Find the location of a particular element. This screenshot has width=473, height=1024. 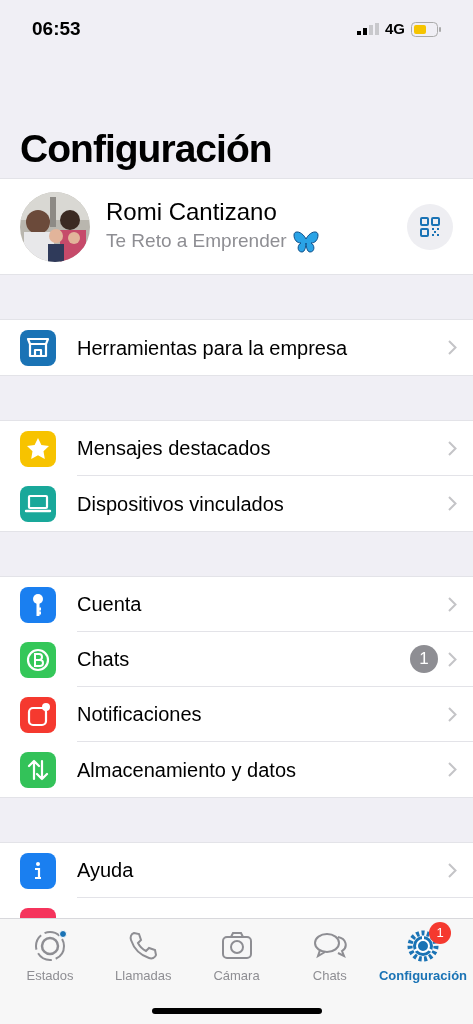

row-label: Notificaciones is located at coordinates (140, 714).